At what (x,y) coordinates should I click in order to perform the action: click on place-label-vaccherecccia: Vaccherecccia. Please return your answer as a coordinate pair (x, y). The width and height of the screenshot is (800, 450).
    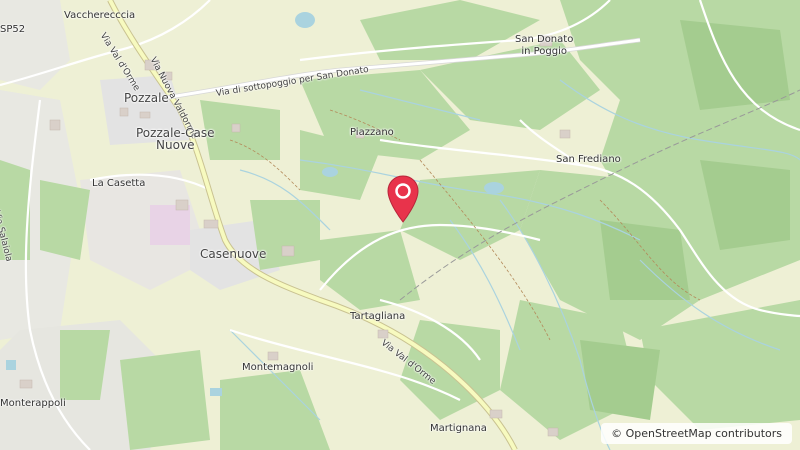
    Looking at the image, I should click on (100, 15).